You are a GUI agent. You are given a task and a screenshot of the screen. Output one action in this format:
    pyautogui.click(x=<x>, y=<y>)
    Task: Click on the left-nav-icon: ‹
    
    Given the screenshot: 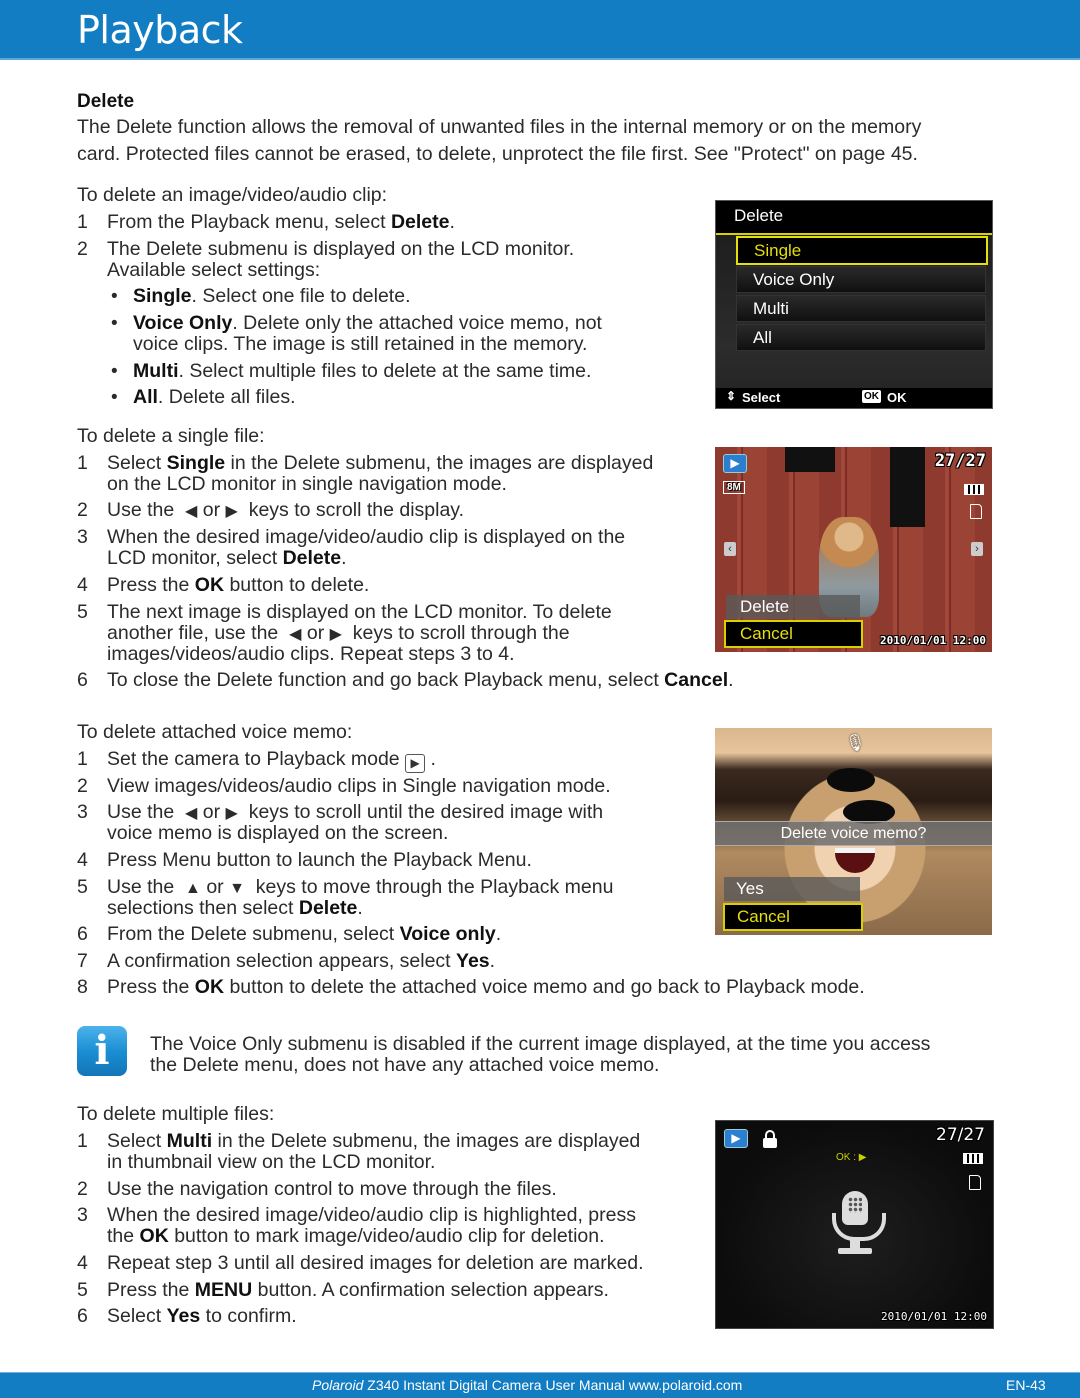 What is the action you would take?
    pyautogui.click(x=730, y=549)
    